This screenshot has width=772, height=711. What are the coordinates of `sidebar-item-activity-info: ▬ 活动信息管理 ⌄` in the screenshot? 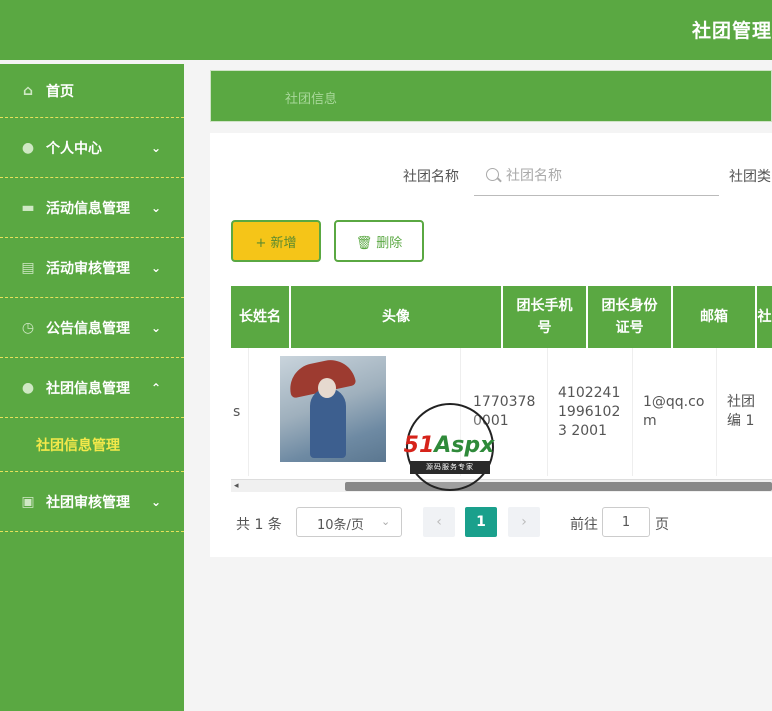 It's located at (92, 208).